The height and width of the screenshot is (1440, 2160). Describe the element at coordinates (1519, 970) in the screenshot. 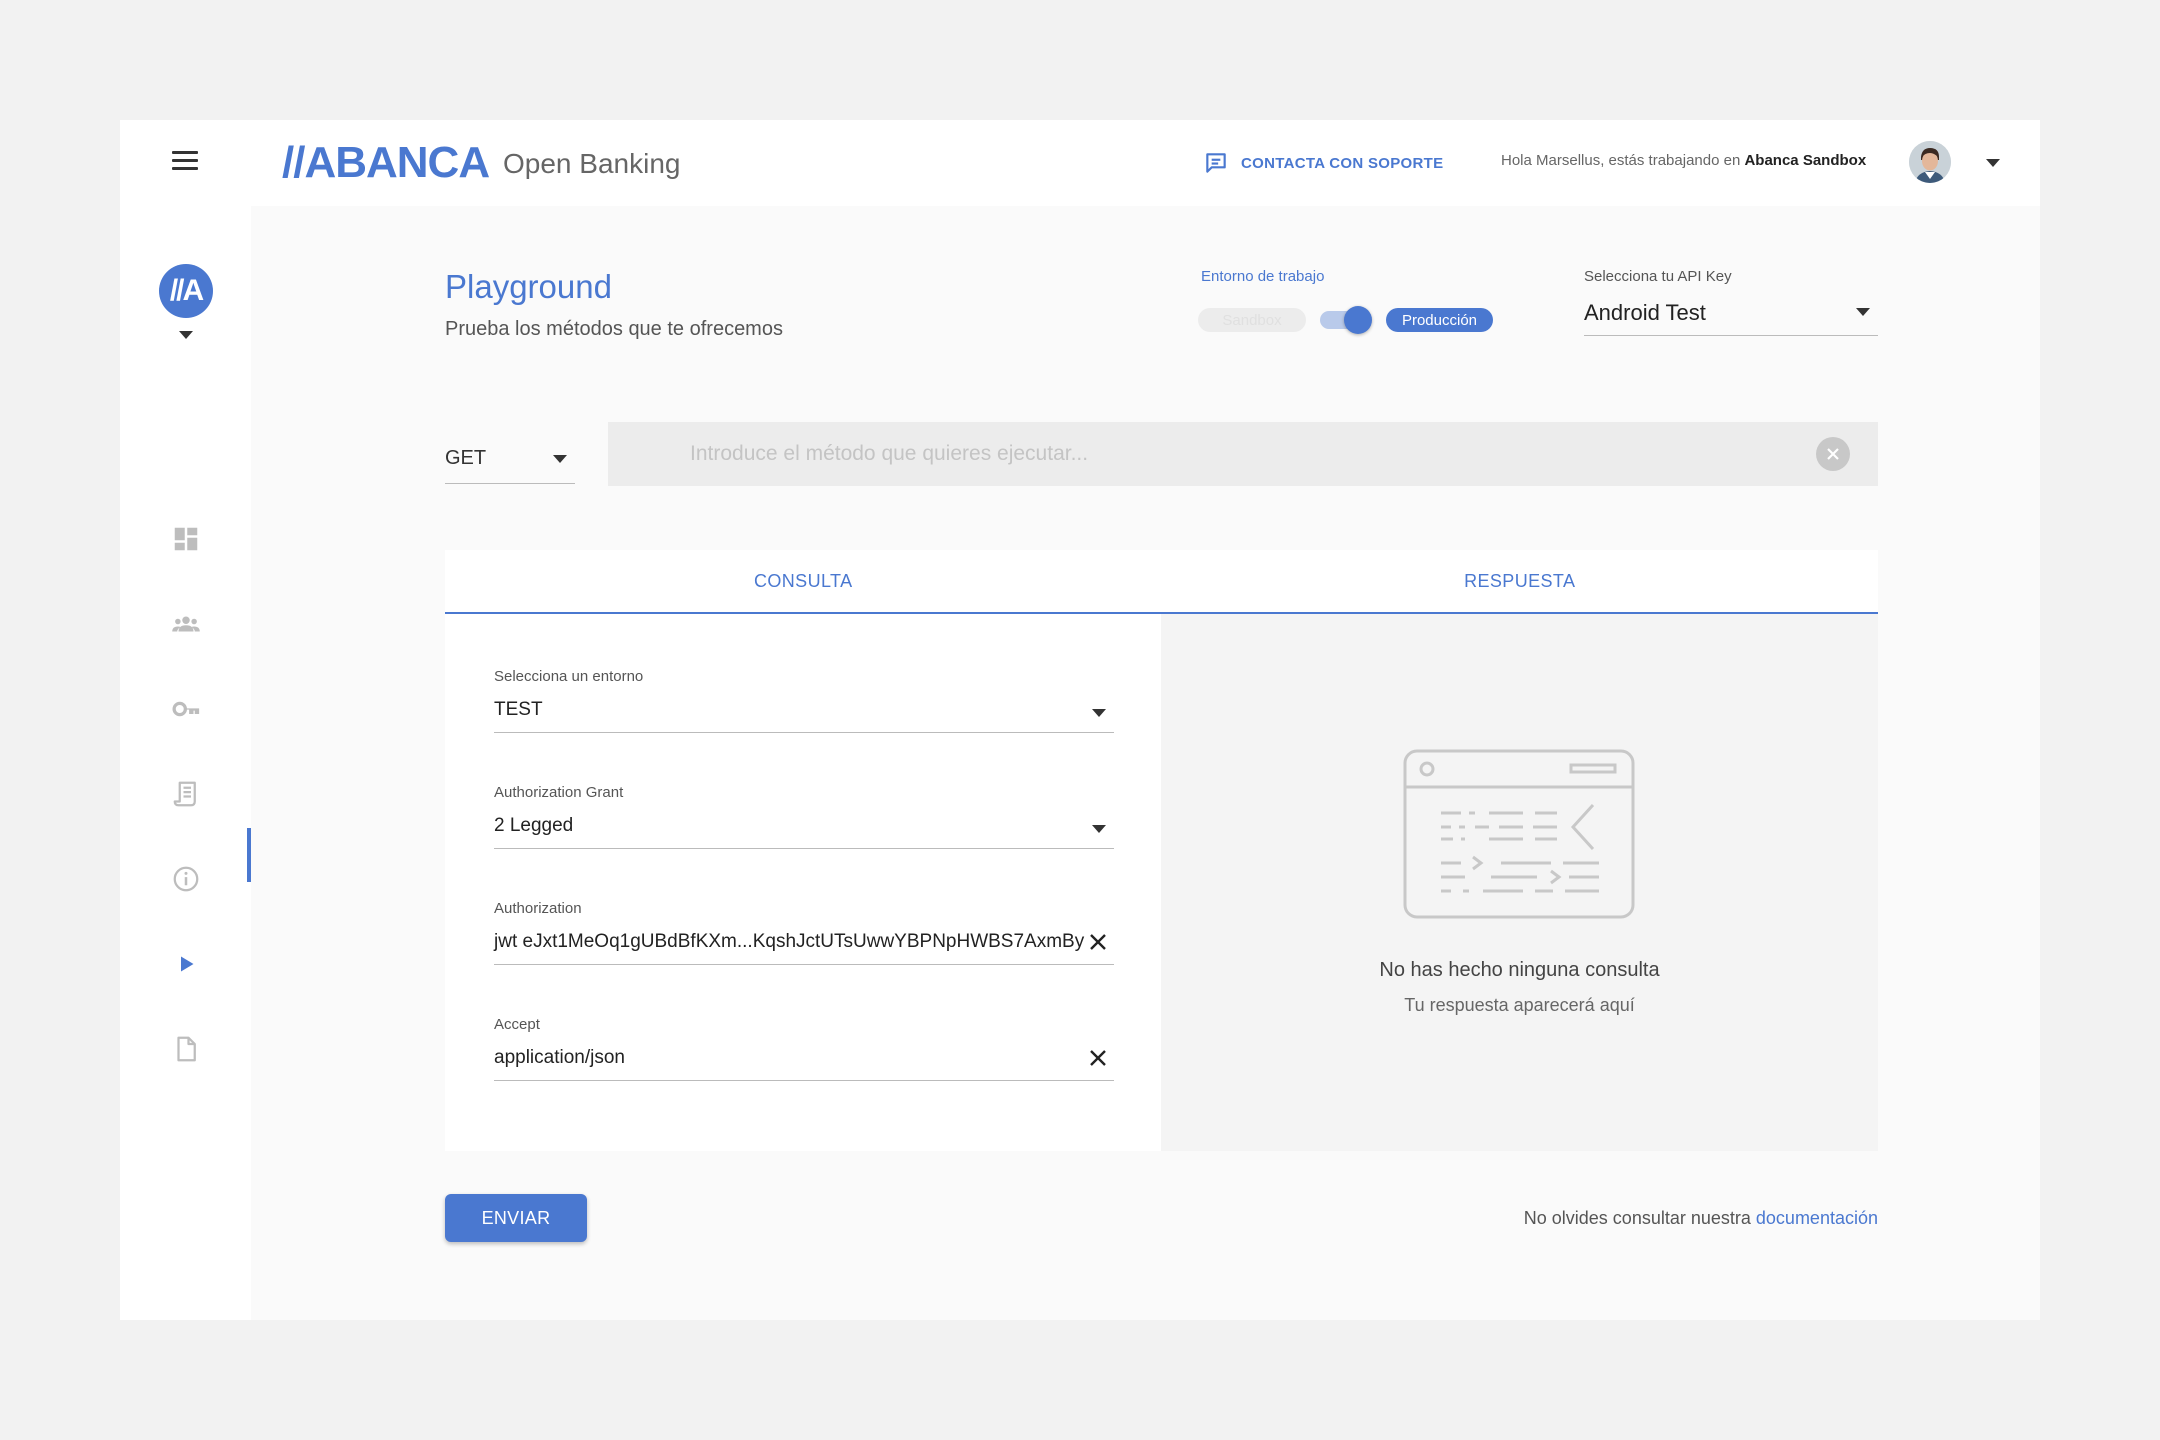

I see `empty-state-title: No has hecho ninguna consulta` at that location.